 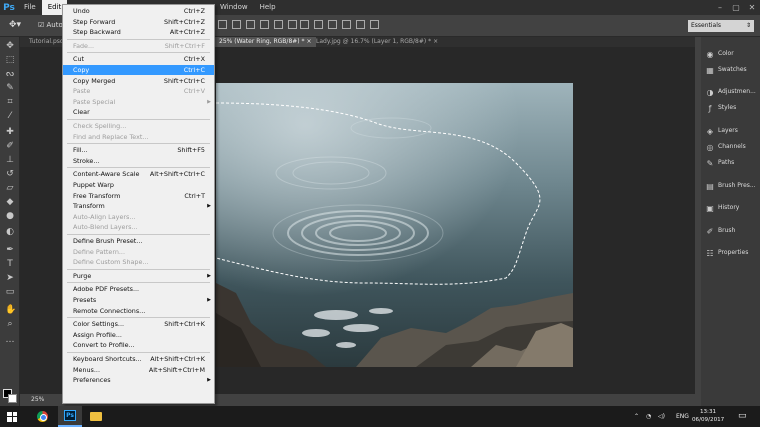 What do you see at coordinates (10, 232) in the screenshot?
I see `dodge-tool-icon: ◐` at bounding box center [10, 232].